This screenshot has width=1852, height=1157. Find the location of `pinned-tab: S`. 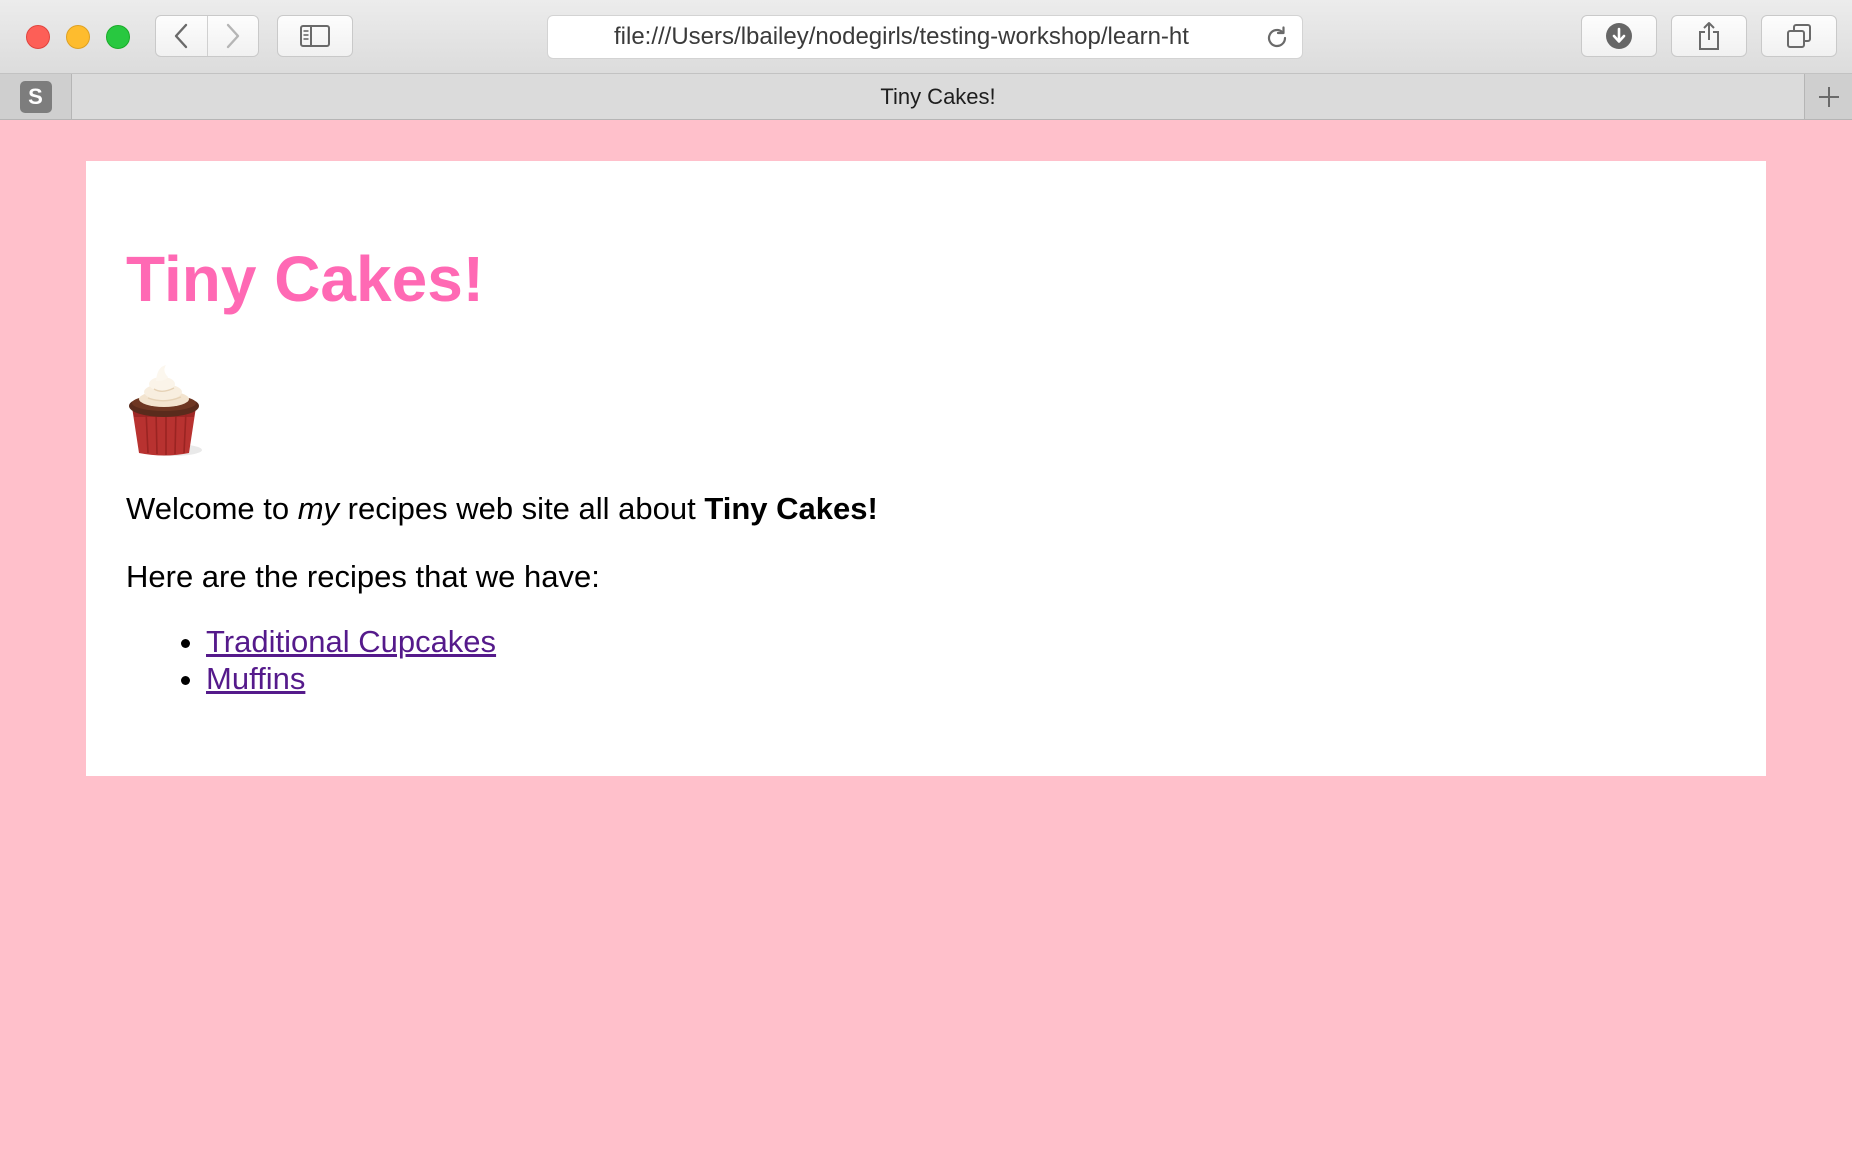

pinned-tab: S is located at coordinates (36, 96).